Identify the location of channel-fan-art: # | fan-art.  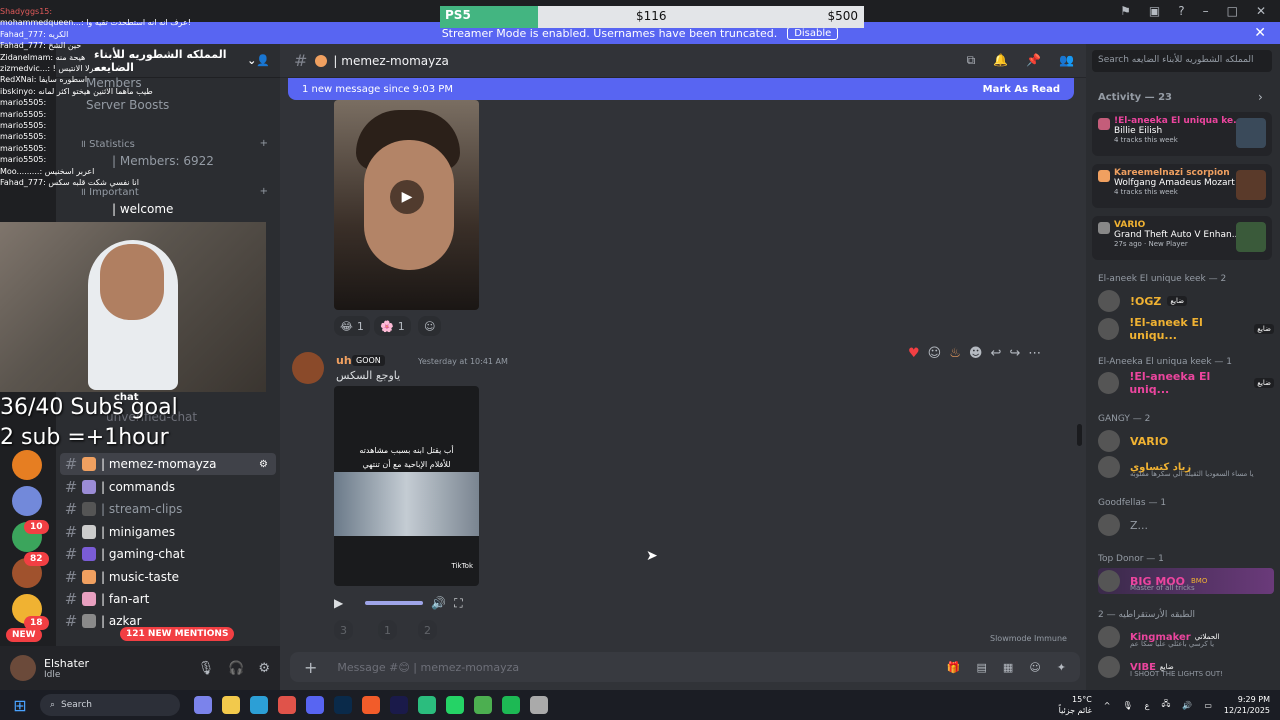
(172, 599).